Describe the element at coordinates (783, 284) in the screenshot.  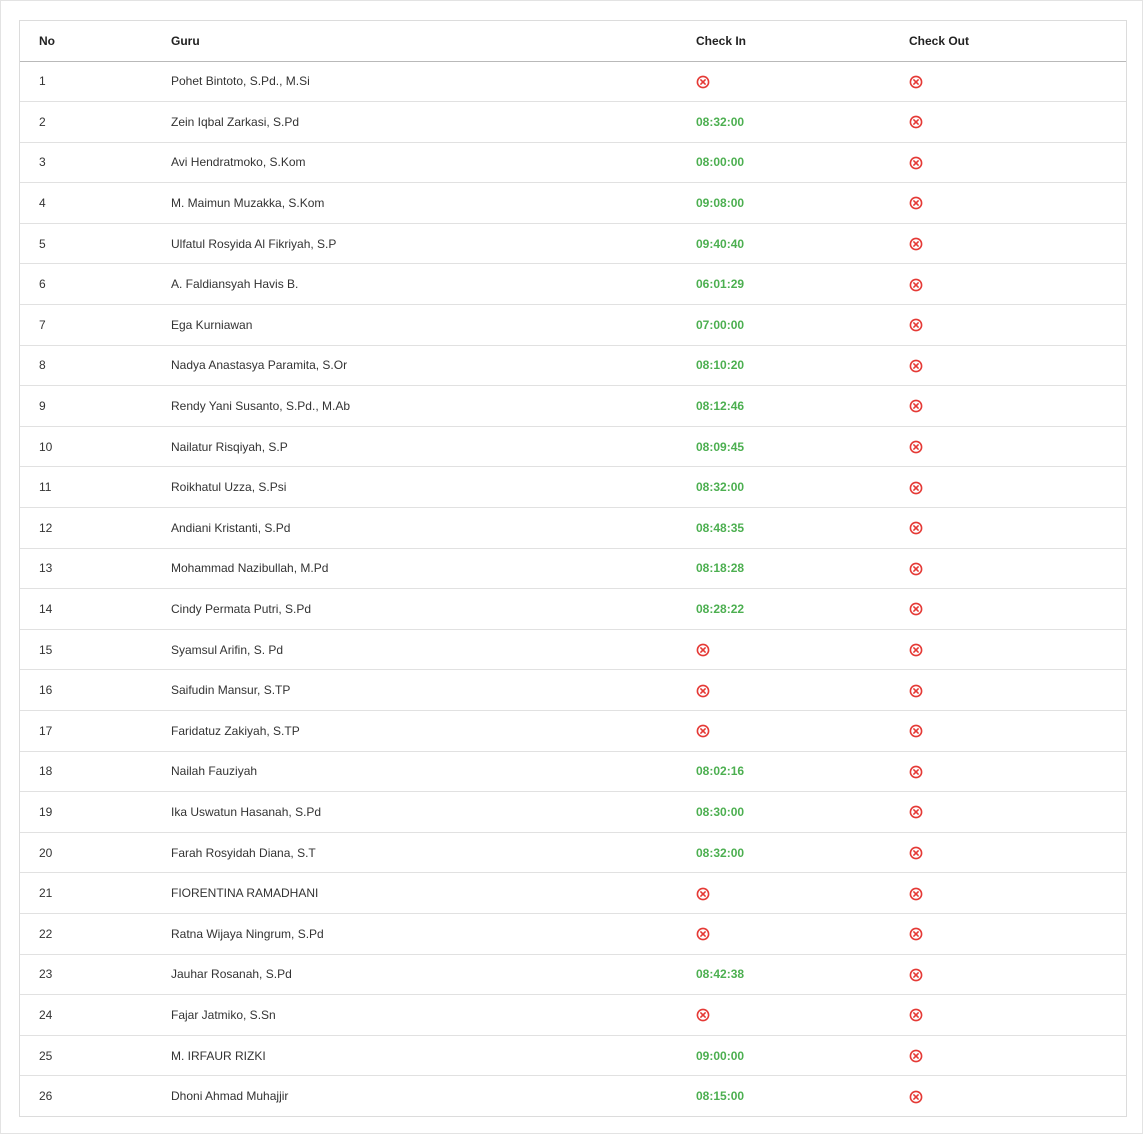
I see `cell-check-in: 06:01:29` at that location.